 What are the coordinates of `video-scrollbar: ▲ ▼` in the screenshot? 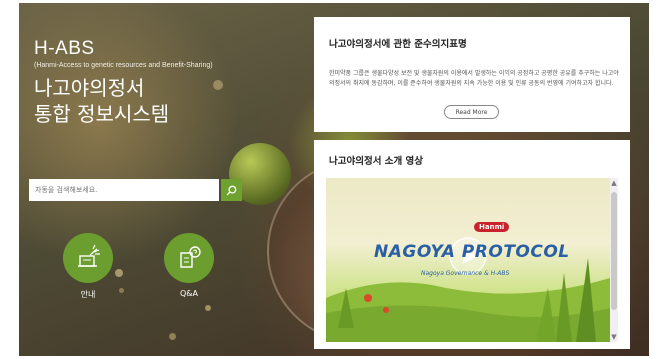 It's located at (614, 260).